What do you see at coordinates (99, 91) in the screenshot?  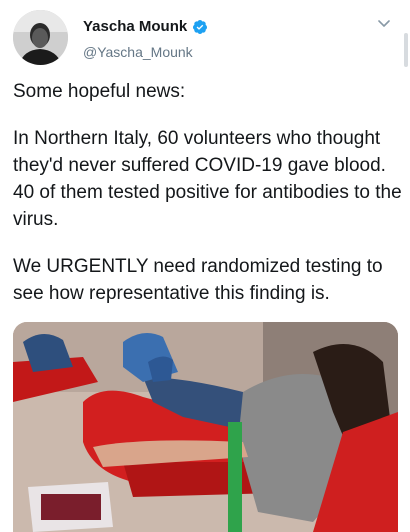 I see `tweet-paragraph: Some hopeful news:` at bounding box center [99, 91].